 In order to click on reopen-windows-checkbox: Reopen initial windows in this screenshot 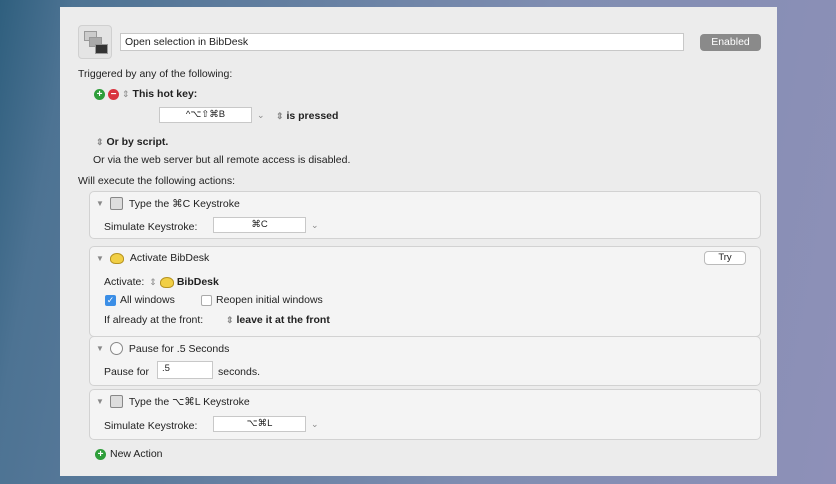, I will do `click(262, 300)`.